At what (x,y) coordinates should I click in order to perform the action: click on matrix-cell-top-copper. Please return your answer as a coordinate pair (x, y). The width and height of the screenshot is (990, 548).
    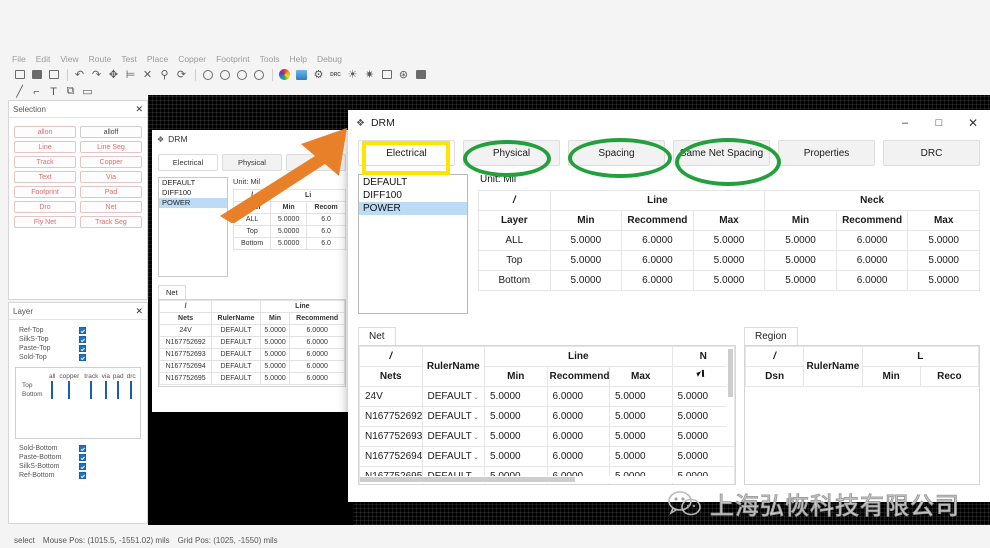
    Looking at the image, I should click on (69, 385).